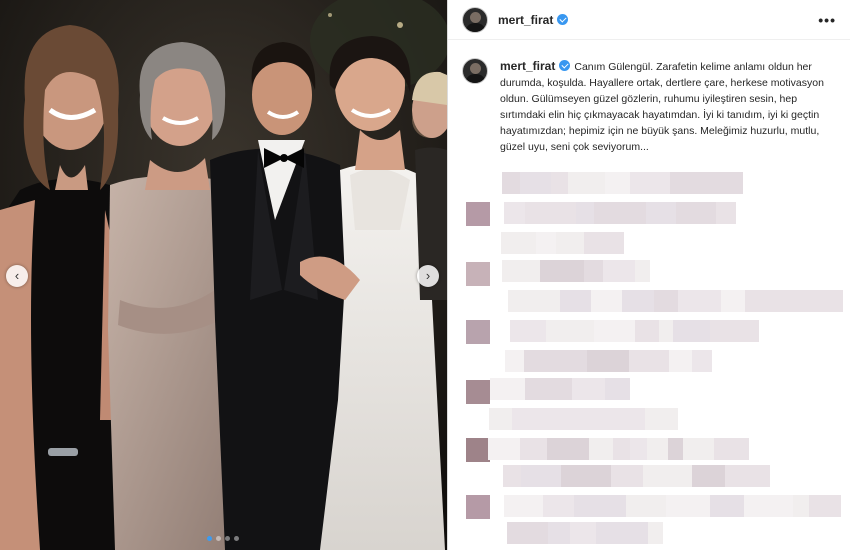  What do you see at coordinates (223, 538) in the screenshot?
I see `carousel-indicator` at bounding box center [223, 538].